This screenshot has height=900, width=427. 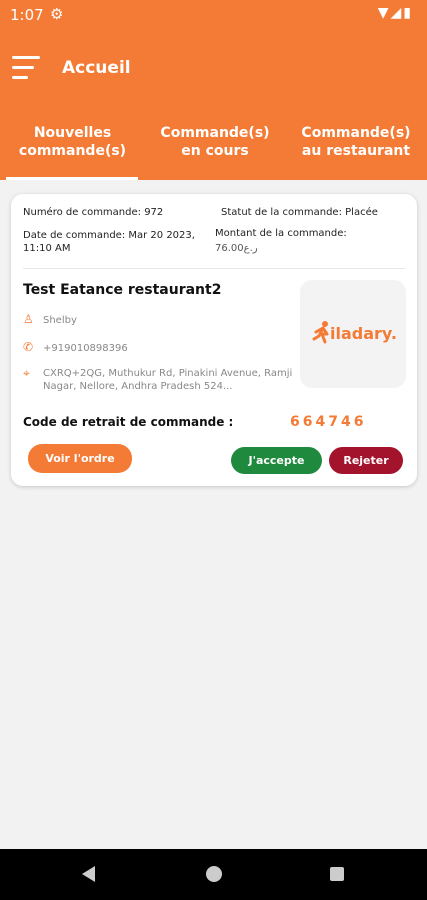 I want to click on tab-orders-at-restaurant: Commande(s) au restaurant, so click(x=356, y=142).